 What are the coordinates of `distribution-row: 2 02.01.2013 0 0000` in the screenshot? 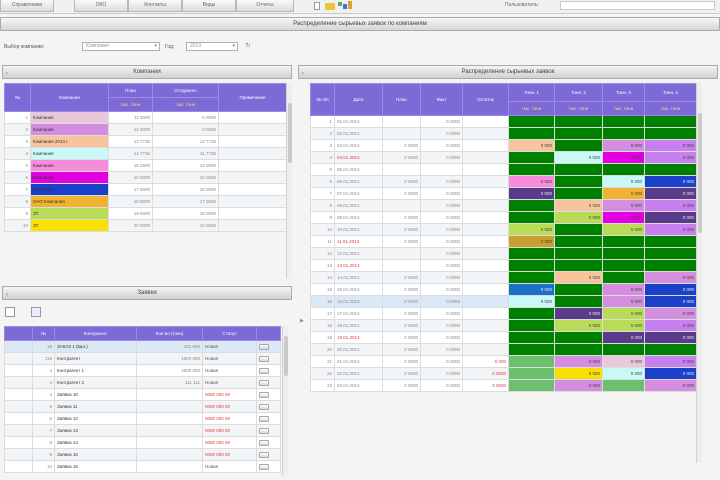 It's located at (503, 133).